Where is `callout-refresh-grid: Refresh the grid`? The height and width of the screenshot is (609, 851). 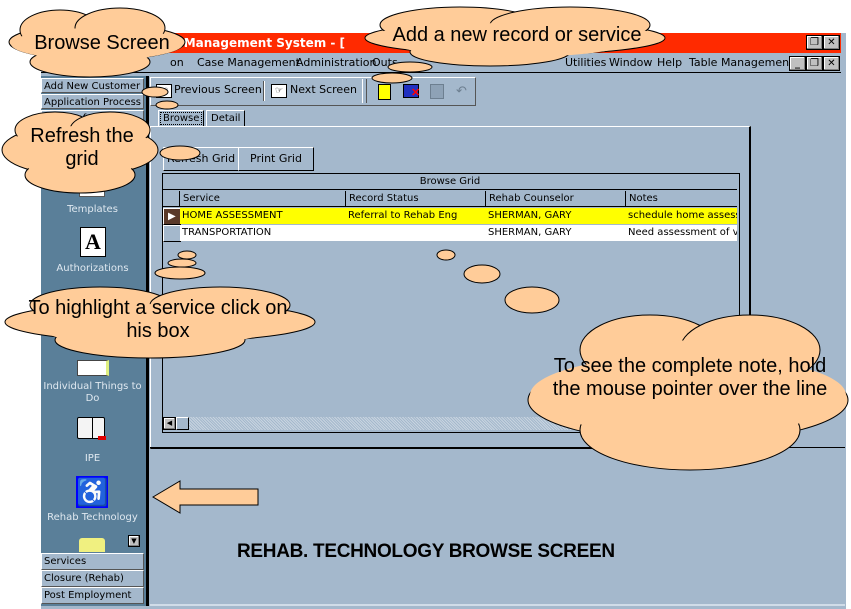 callout-refresh-grid: Refresh the grid is located at coordinates (82, 147).